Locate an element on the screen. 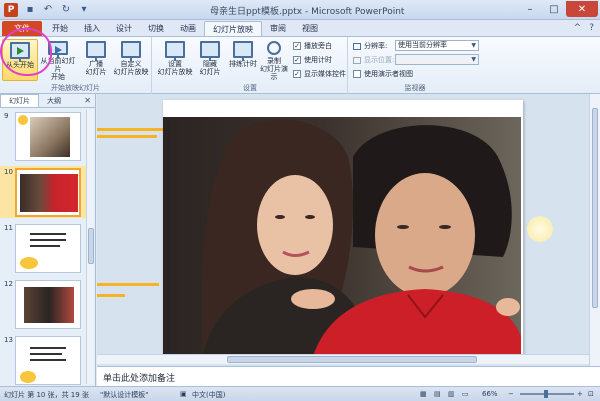  tab-outline: 大纲 is located at coordinates (54, 101).